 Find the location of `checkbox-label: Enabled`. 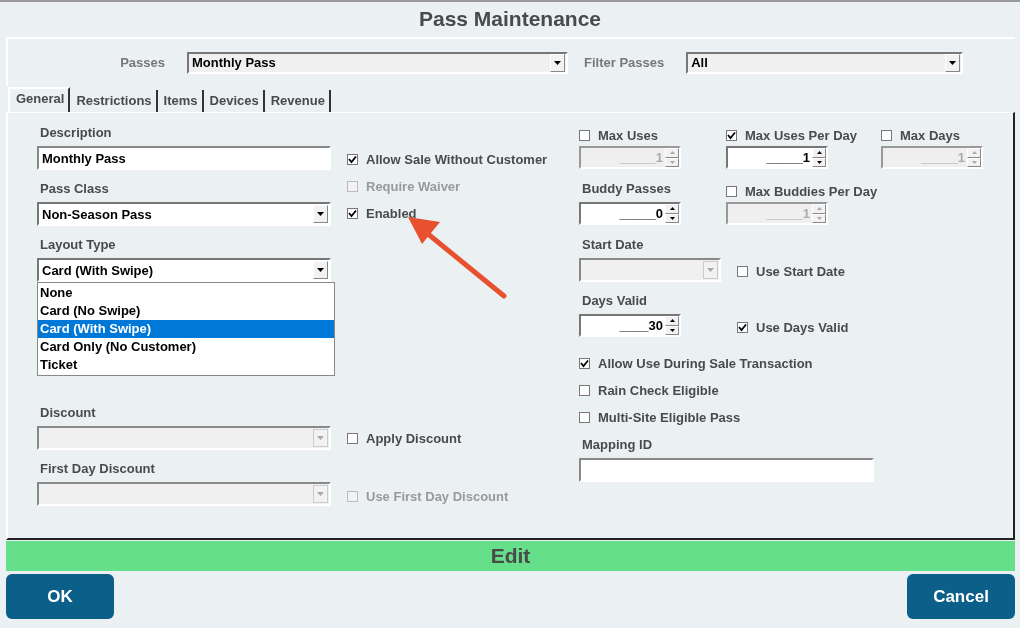

checkbox-label: Enabled is located at coordinates (391, 213).